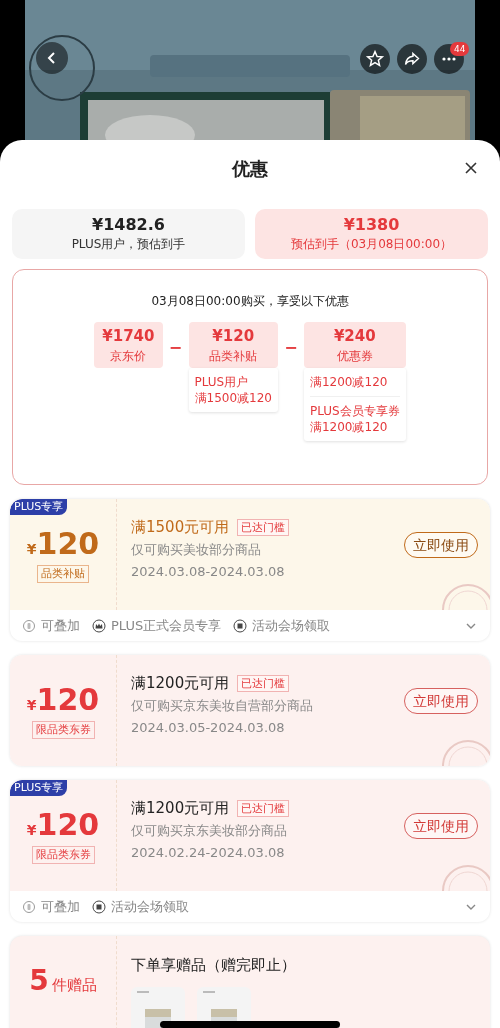 The image size is (500, 1028). I want to click on price-component: ¥240 优惠券, so click(354, 345).